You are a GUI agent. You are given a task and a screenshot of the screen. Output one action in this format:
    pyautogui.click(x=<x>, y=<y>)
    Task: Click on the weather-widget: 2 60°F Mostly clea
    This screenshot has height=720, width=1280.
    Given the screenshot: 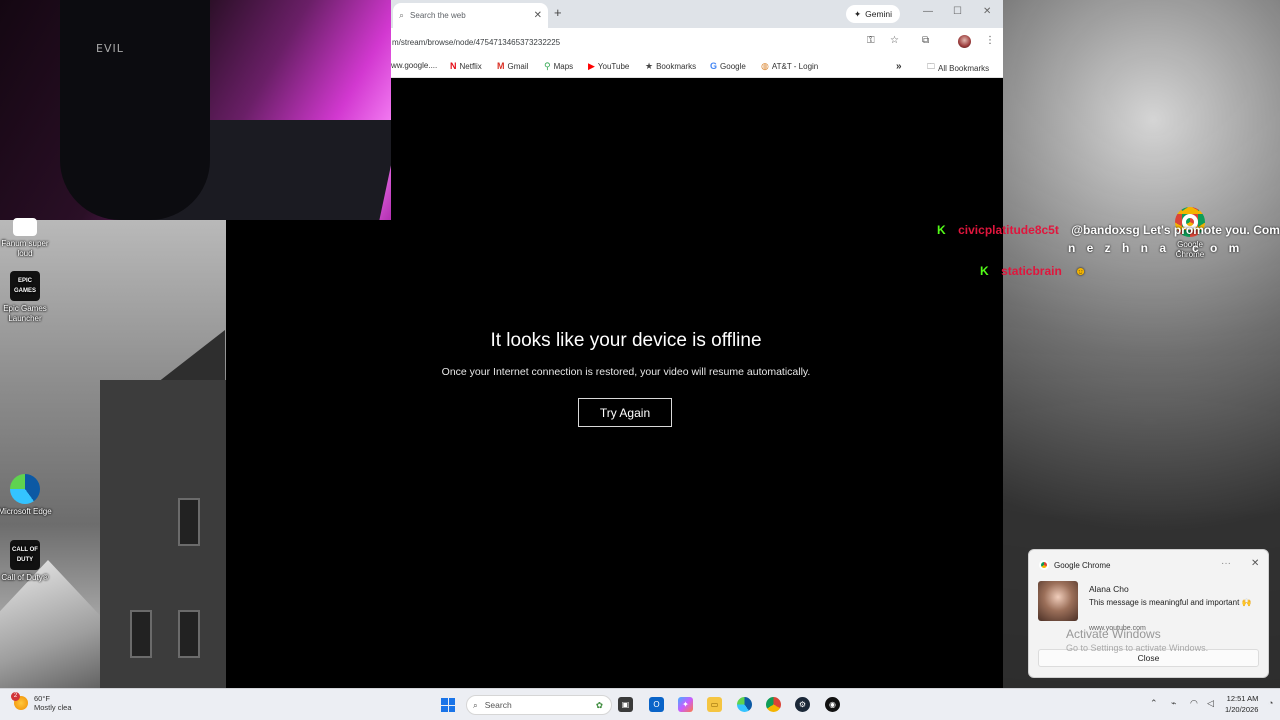 What is the action you would take?
    pyautogui.click(x=41, y=702)
    